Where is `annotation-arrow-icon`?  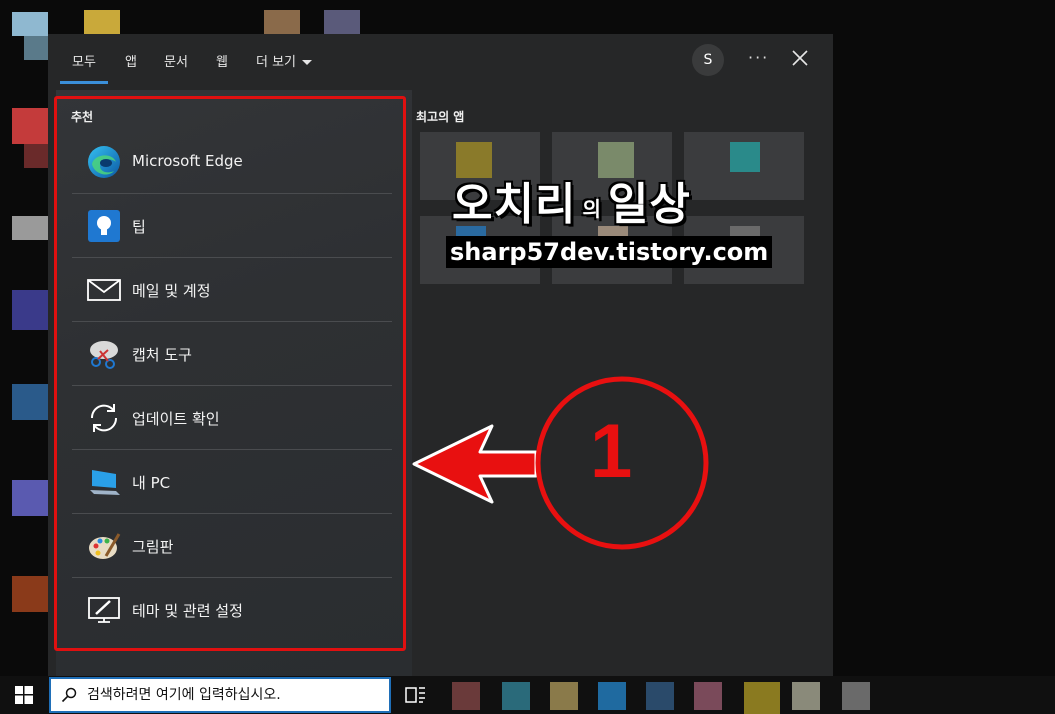
annotation-arrow-icon is located at coordinates (560, 463).